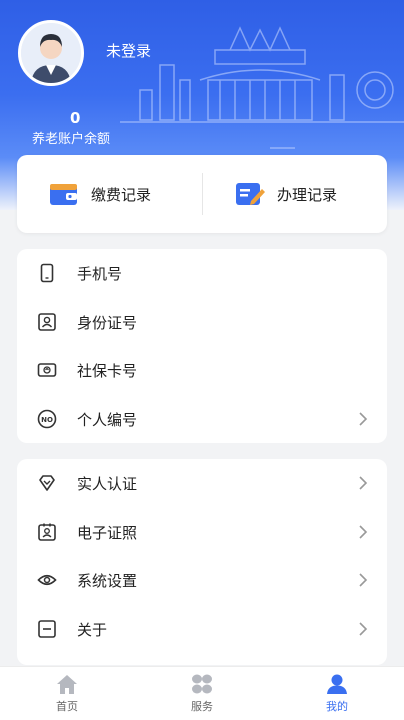 This screenshot has height=720, width=404. I want to click on balance-value: 0, so click(75, 118).